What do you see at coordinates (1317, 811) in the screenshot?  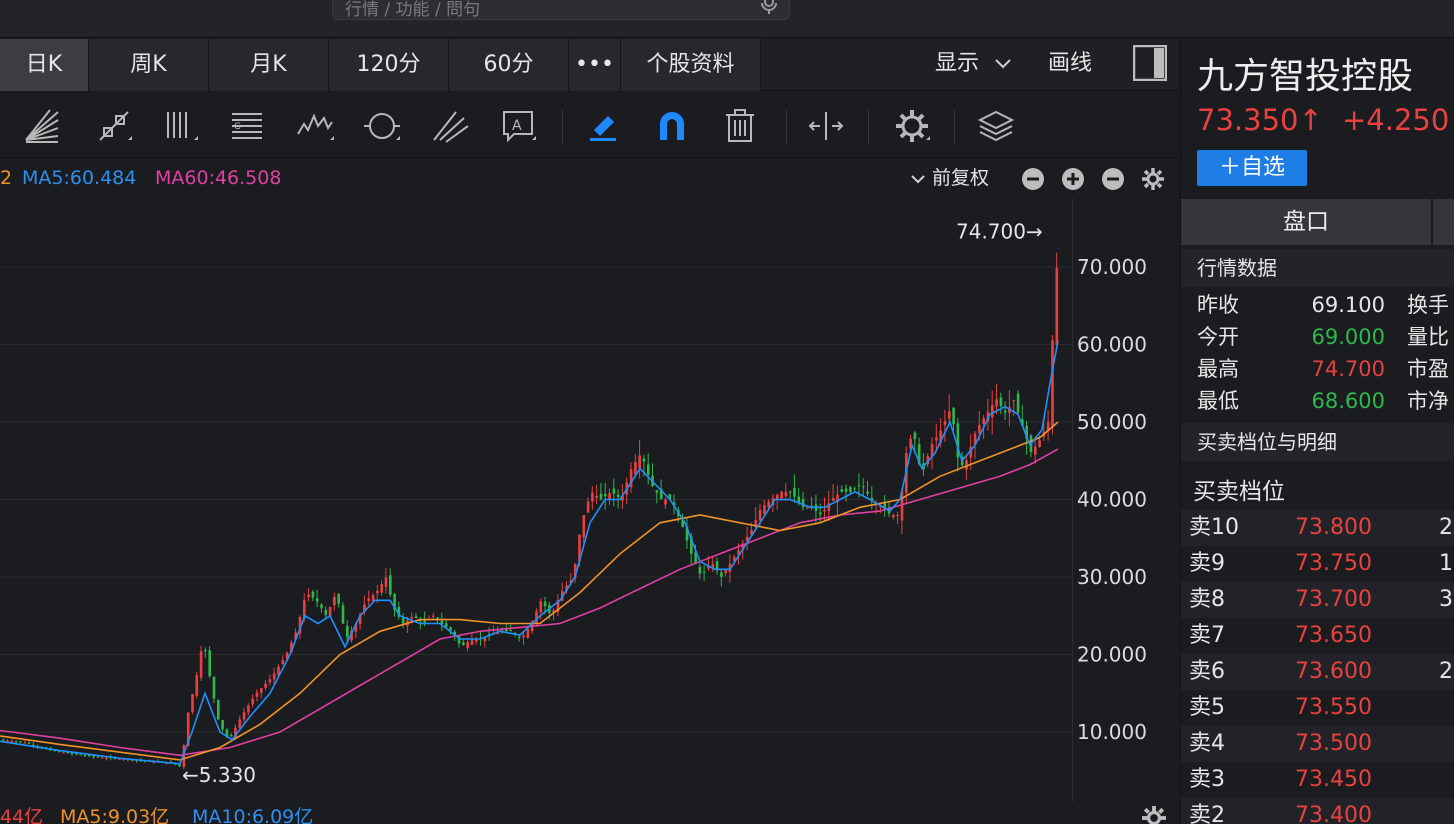 I see `ask-row: 卖2 73.400` at bounding box center [1317, 811].